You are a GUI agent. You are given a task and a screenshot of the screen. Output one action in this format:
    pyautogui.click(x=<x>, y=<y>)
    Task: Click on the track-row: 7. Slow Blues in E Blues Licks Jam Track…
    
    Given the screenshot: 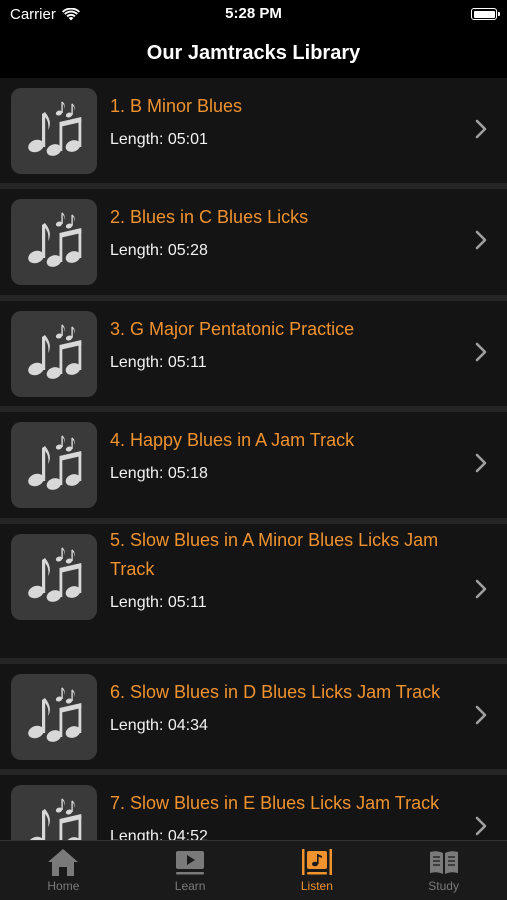 What is the action you would take?
    pyautogui.click(x=253, y=807)
    